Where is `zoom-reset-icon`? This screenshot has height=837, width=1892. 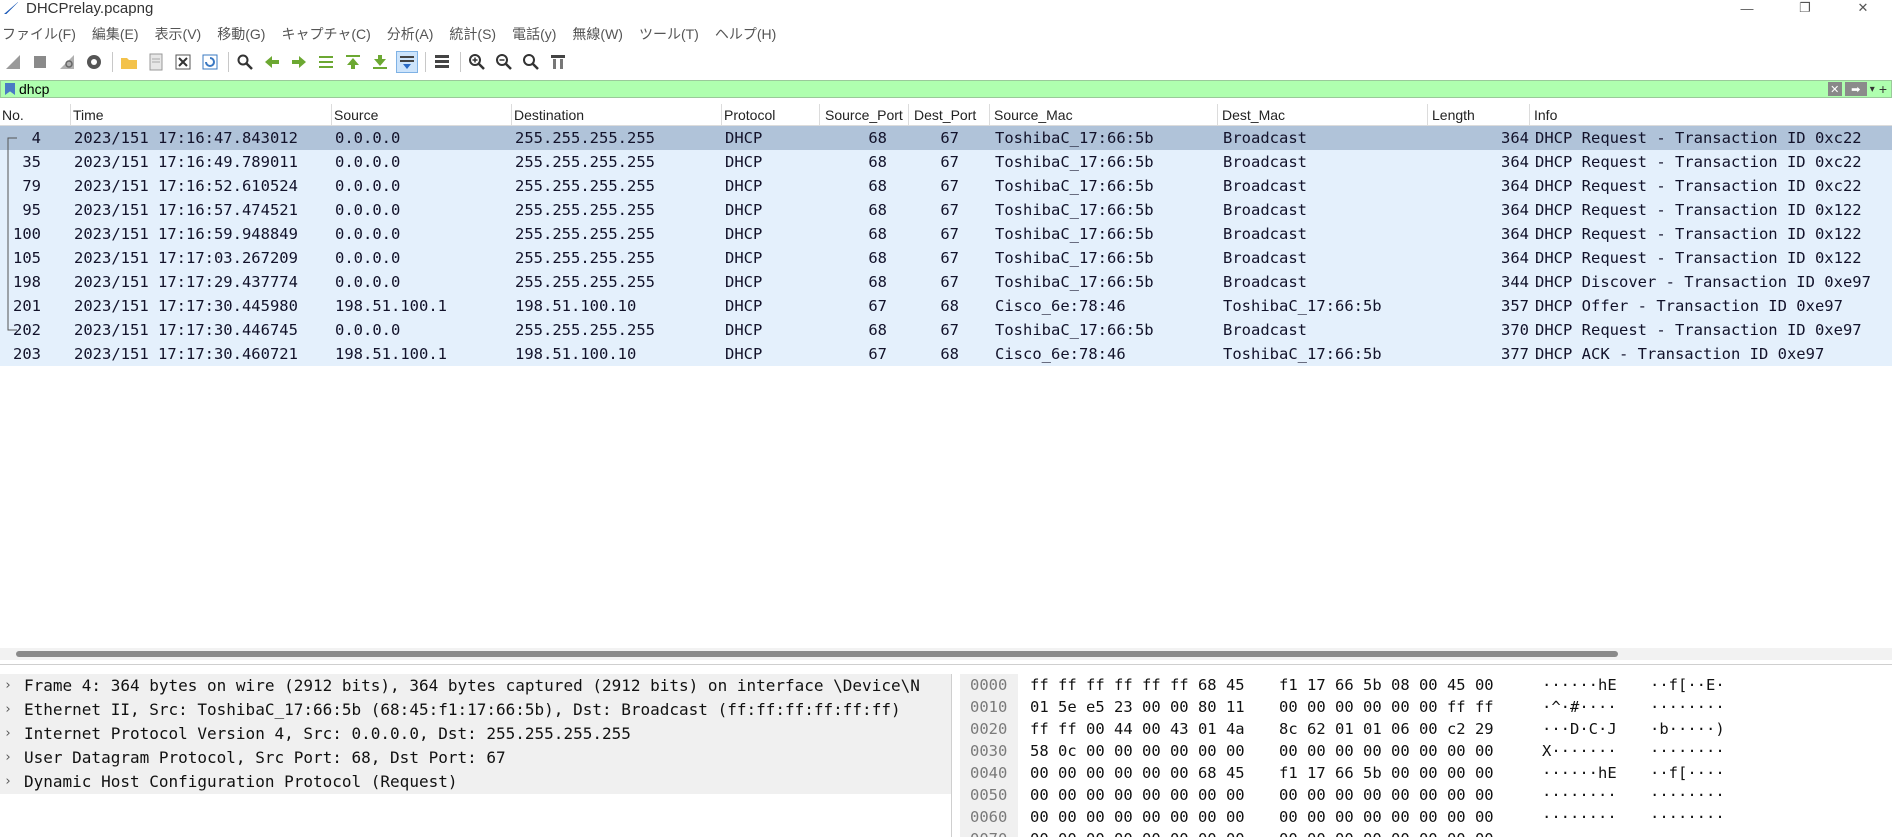
zoom-reset-icon is located at coordinates (531, 62).